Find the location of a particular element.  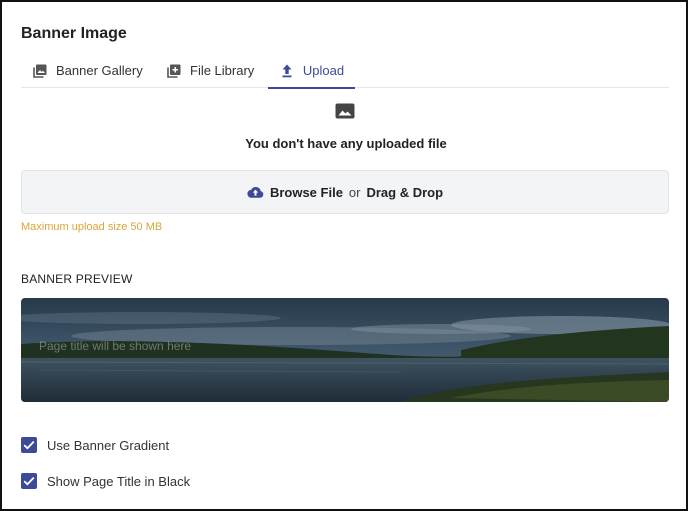

show-page-title-black-checkbox is located at coordinates (29, 481).